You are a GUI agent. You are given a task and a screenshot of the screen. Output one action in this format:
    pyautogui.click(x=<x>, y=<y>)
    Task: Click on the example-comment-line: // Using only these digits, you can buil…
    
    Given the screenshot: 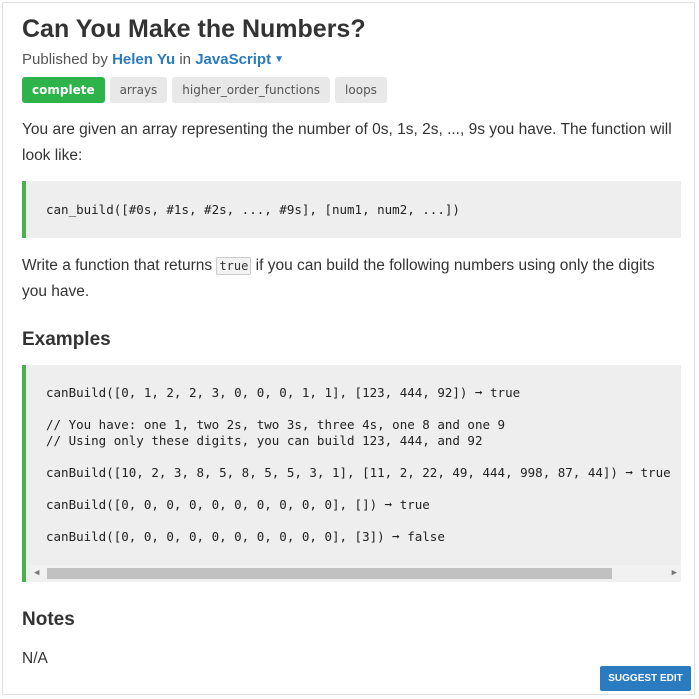 What is the action you would take?
    pyautogui.click(x=264, y=440)
    